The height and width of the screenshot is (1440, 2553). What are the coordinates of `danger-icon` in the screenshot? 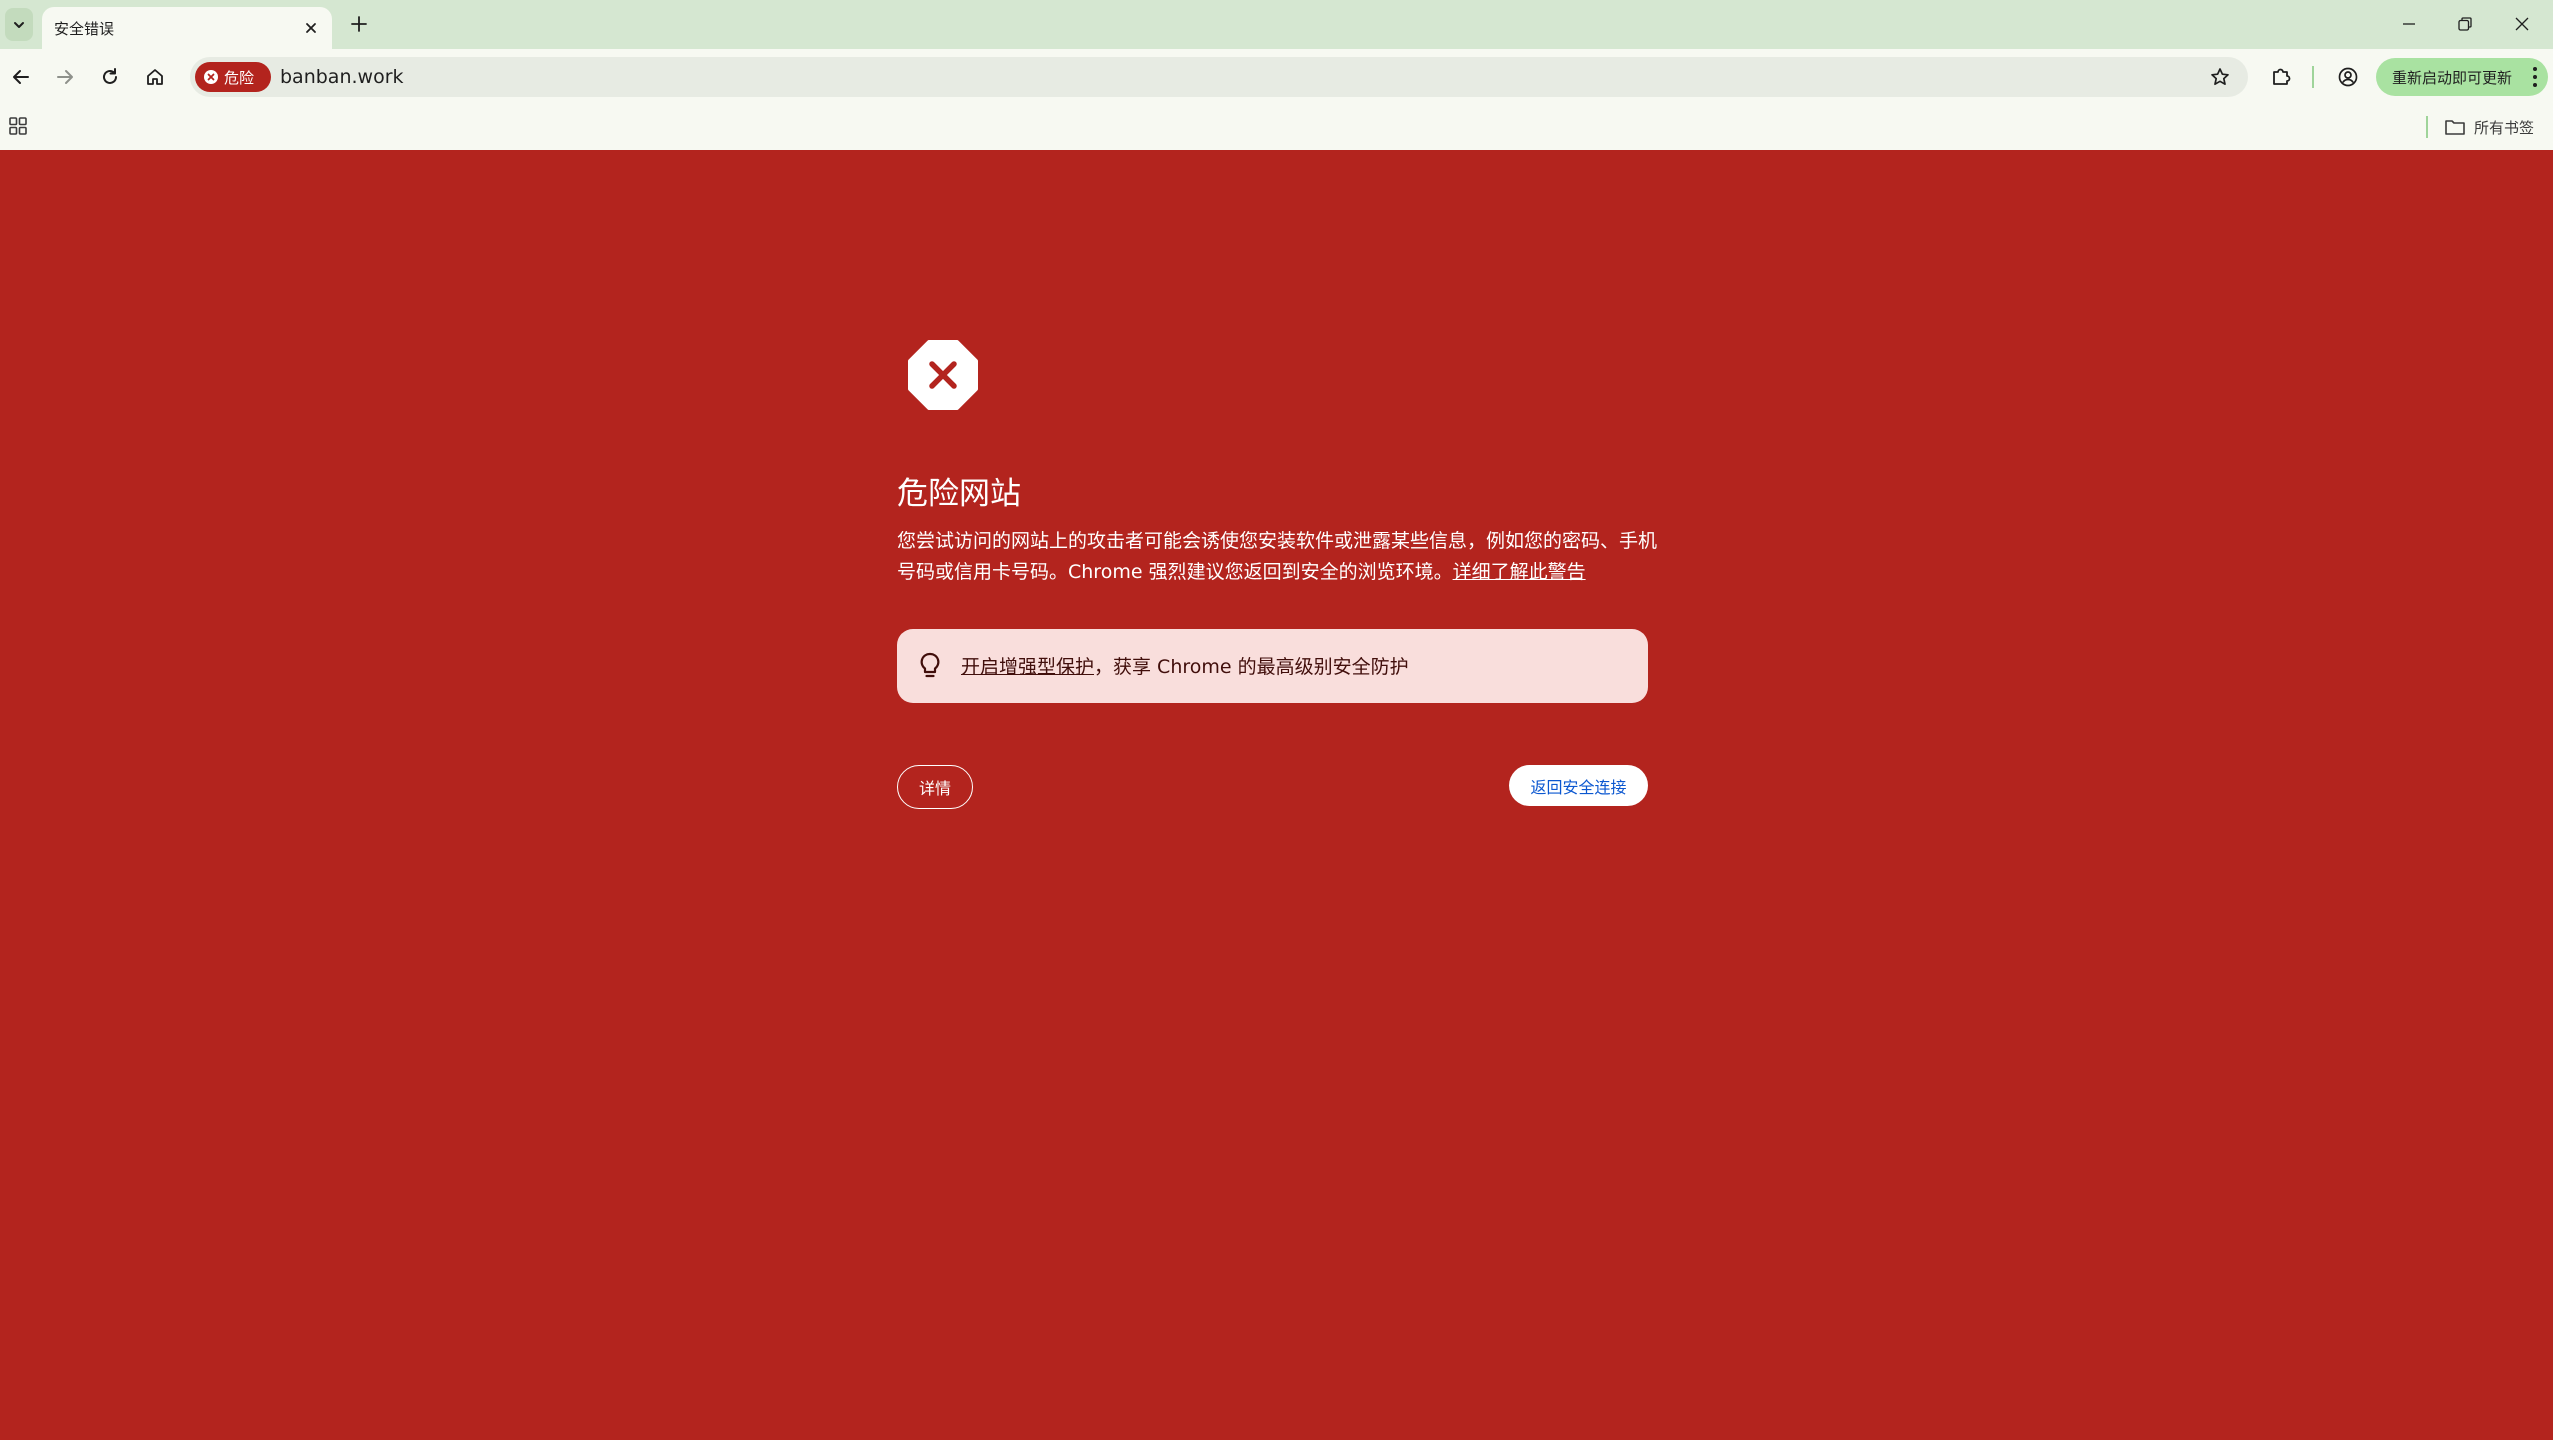 It's located at (211, 77).